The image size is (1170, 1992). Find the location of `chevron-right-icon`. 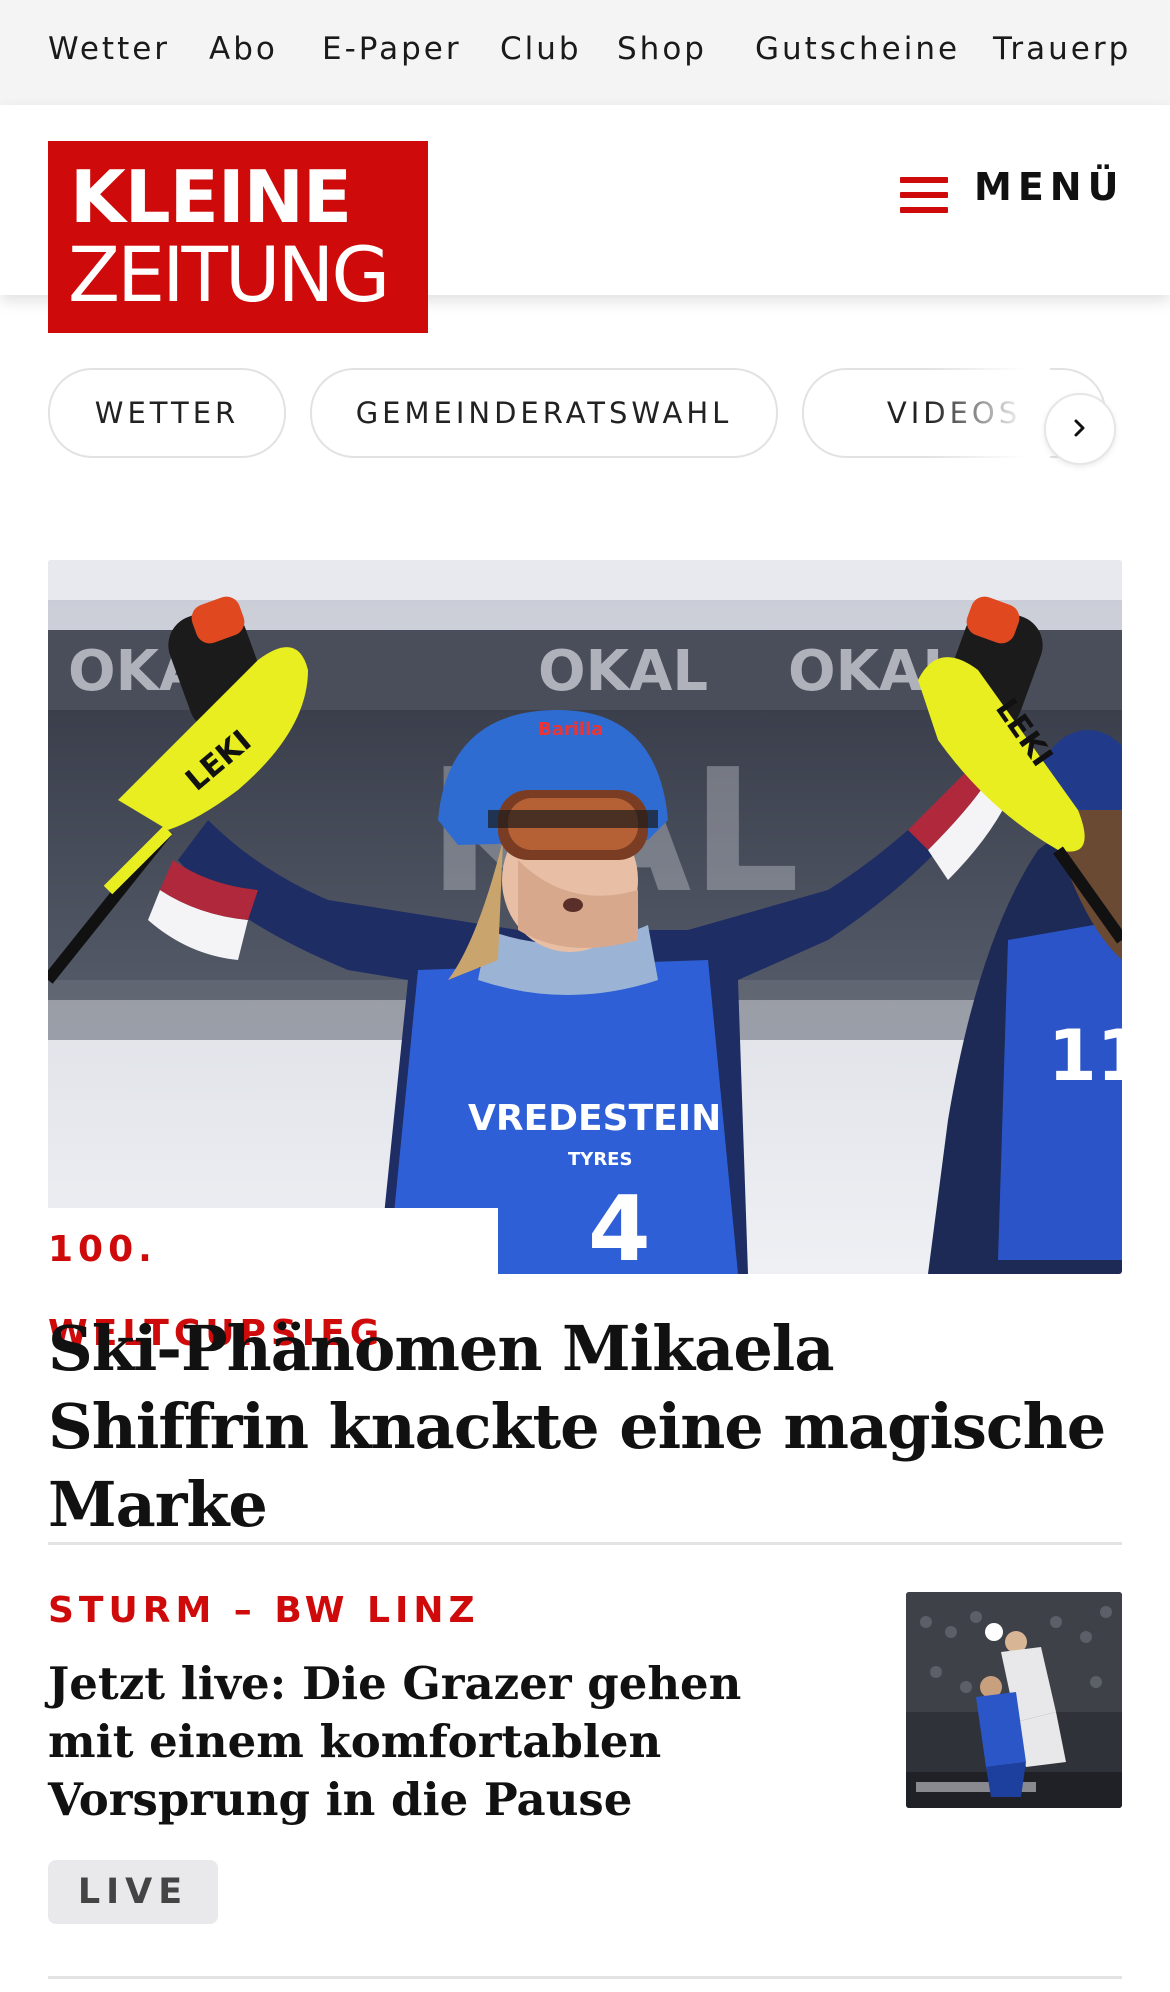

chevron-right-icon is located at coordinates (1079, 428).